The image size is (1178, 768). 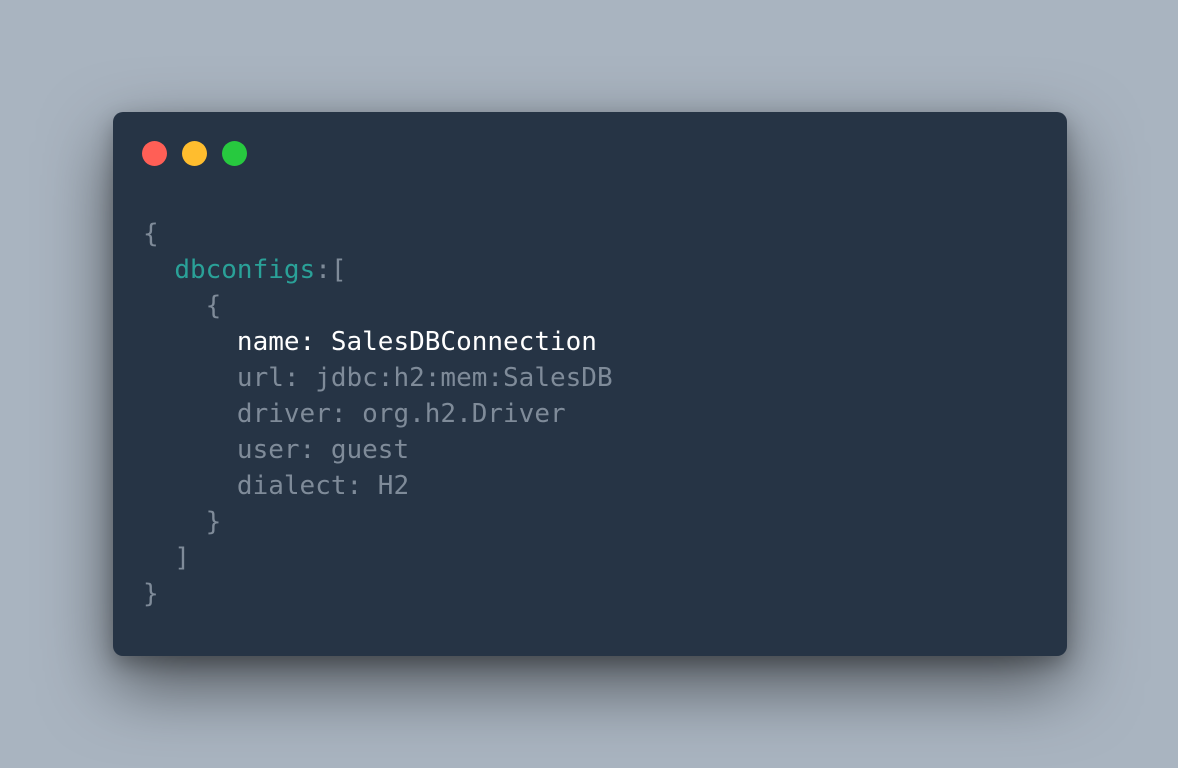 What do you see at coordinates (331, 270) in the screenshot?
I see `dbconfigs-punct: :[` at bounding box center [331, 270].